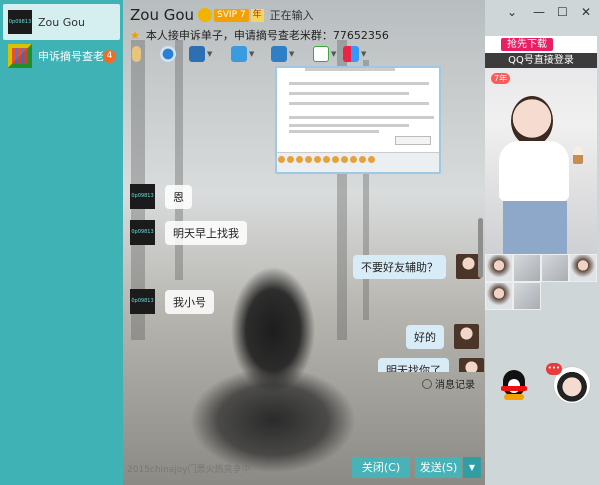 The height and width of the screenshot is (485, 600). I want to click on message-row: 不要好友辅助？, so click(417, 266).